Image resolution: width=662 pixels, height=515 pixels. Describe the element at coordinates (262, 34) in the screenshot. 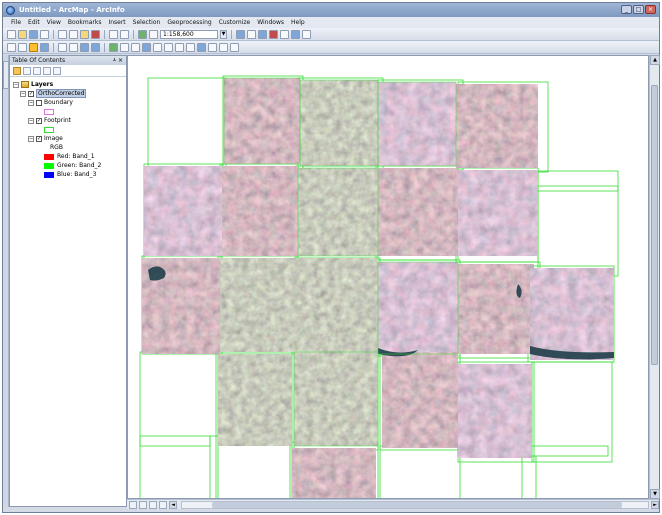

I see `catalog-window-icon` at that location.